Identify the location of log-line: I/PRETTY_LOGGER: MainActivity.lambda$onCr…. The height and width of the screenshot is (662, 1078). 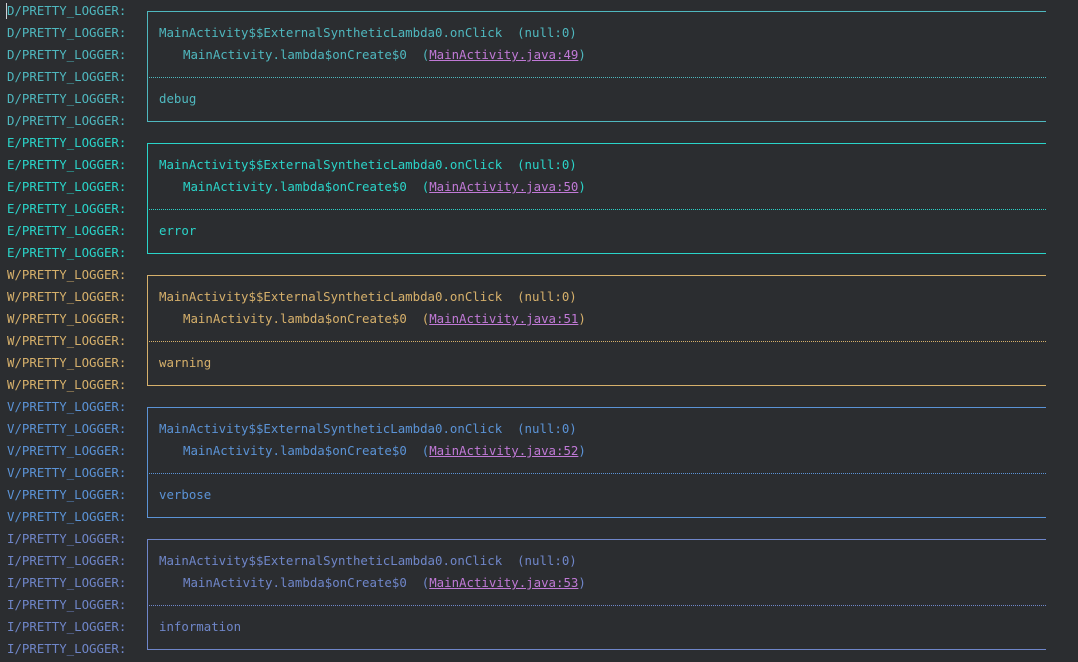
(539, 583).